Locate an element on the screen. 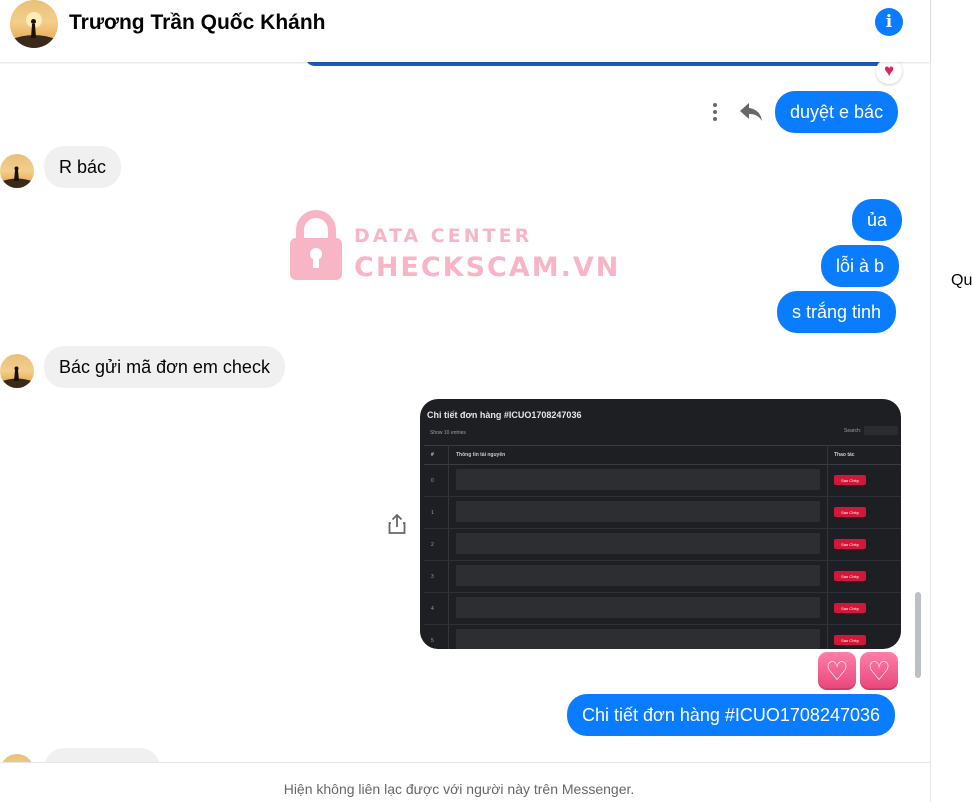 The height and width of the screenshot is (802, 972). watermark: DATA CENTER CHECKSCAM.VN is located at coordinates (453, 250).